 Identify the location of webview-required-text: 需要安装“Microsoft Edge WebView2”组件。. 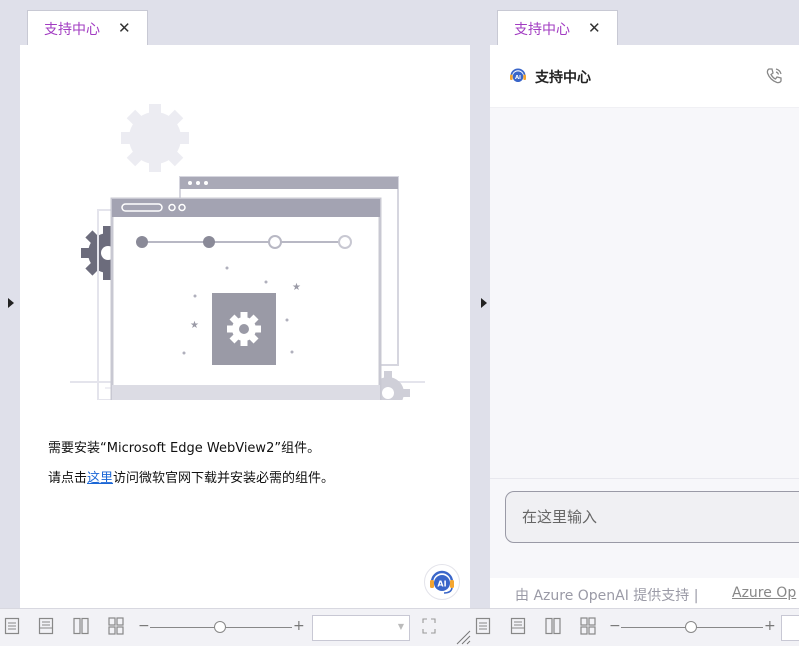
(184, 448).